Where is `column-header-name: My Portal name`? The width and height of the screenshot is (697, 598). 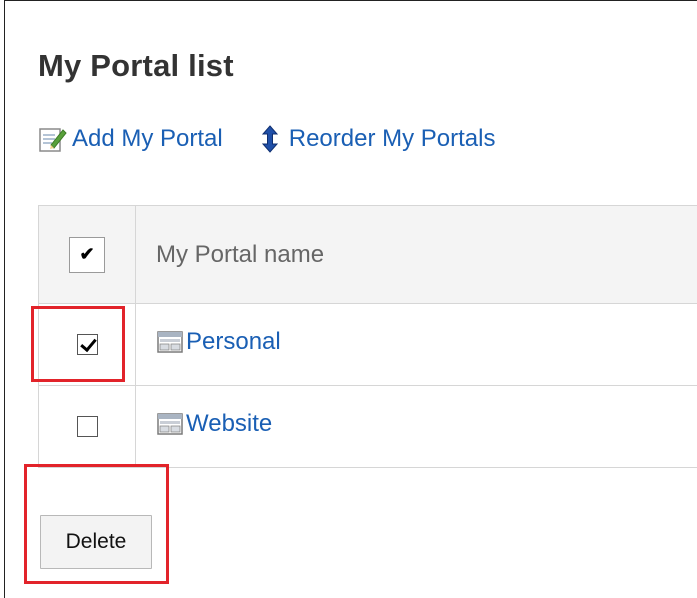 column-header-name: My Portal name is located at coordinates (416, 254).